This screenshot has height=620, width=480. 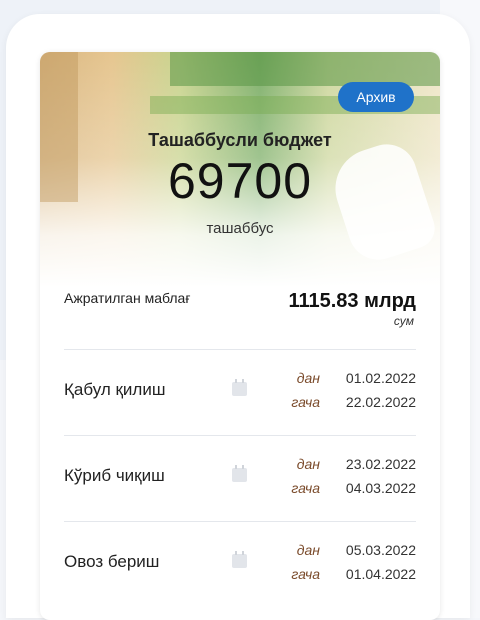 What do you see at coordinates (380, 550) in the screenshot?
I see `from-date: 05.03.2022` at bounding box center [380, 550].